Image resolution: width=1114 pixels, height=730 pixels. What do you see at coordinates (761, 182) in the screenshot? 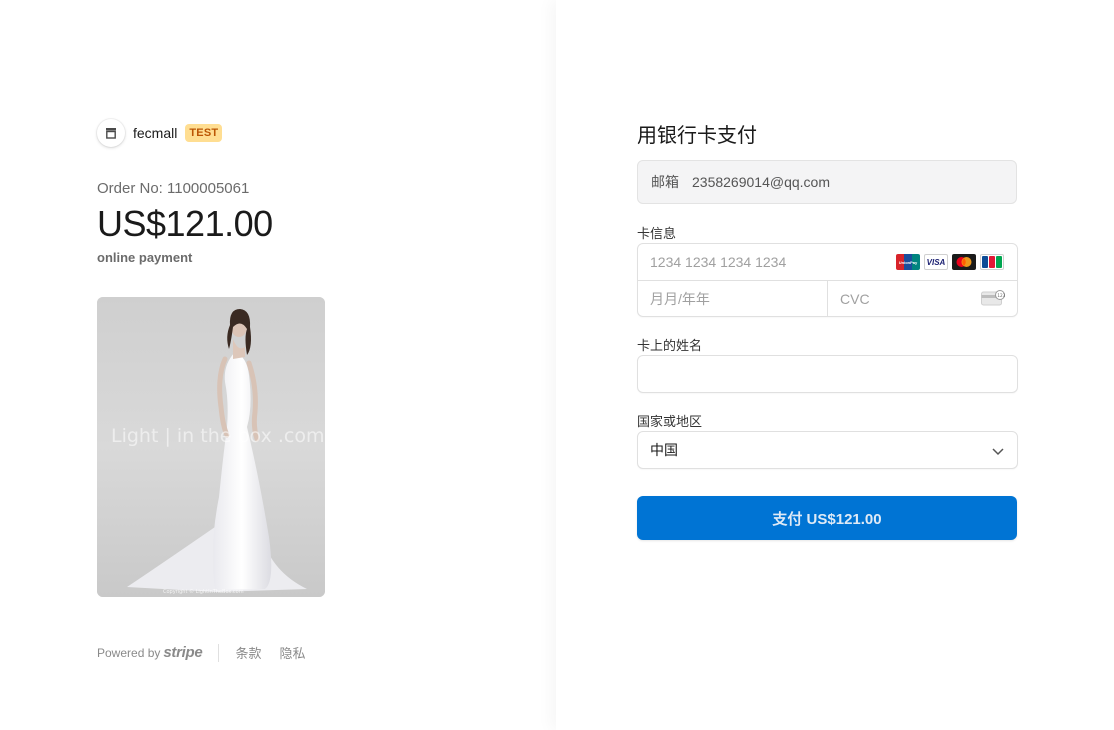
I see `email-value: 2358269014@qq.com` at bounding box center [761, 182].